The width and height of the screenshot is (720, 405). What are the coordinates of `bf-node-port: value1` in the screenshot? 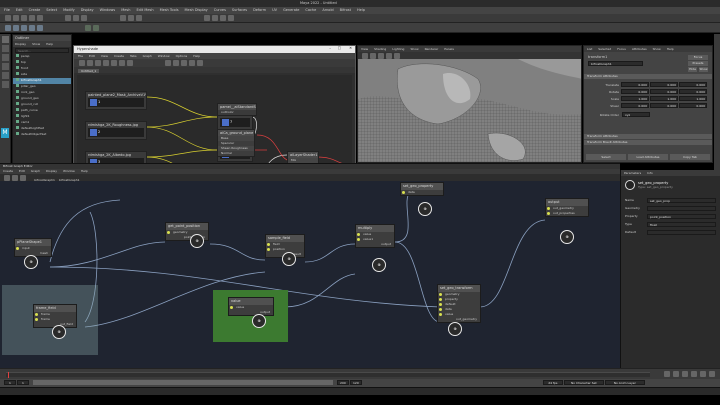 It's located at (375, 239).